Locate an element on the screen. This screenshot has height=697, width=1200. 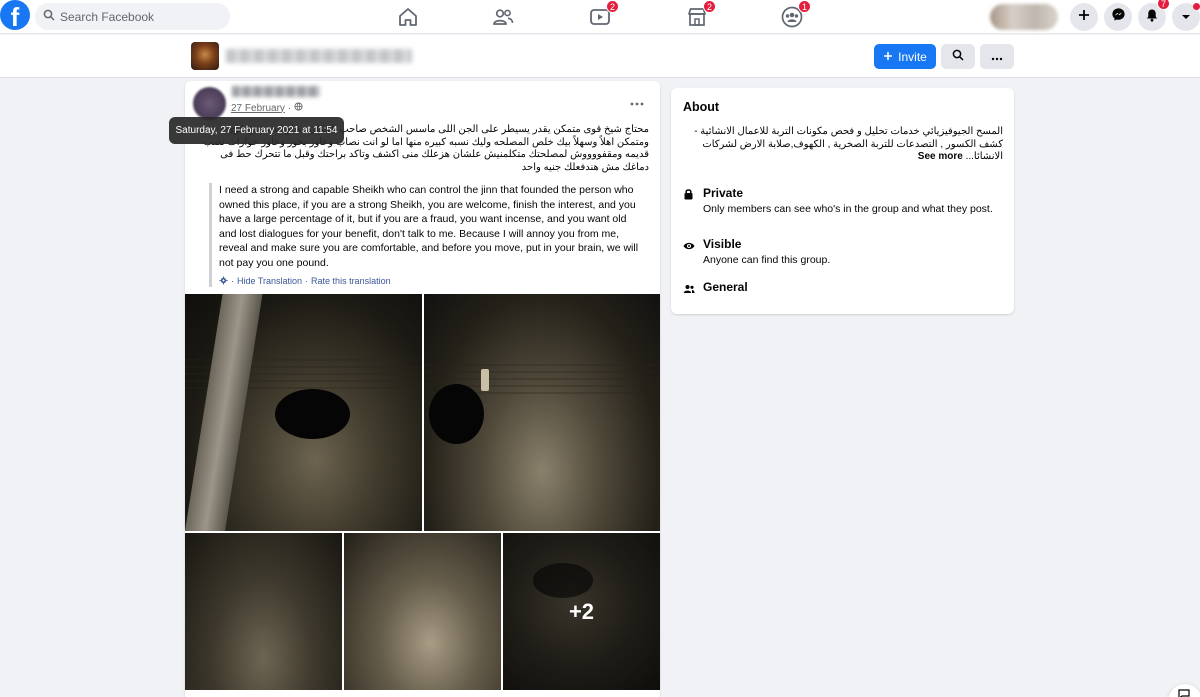
invite-button: Invite is located at coordinates (905, 56).